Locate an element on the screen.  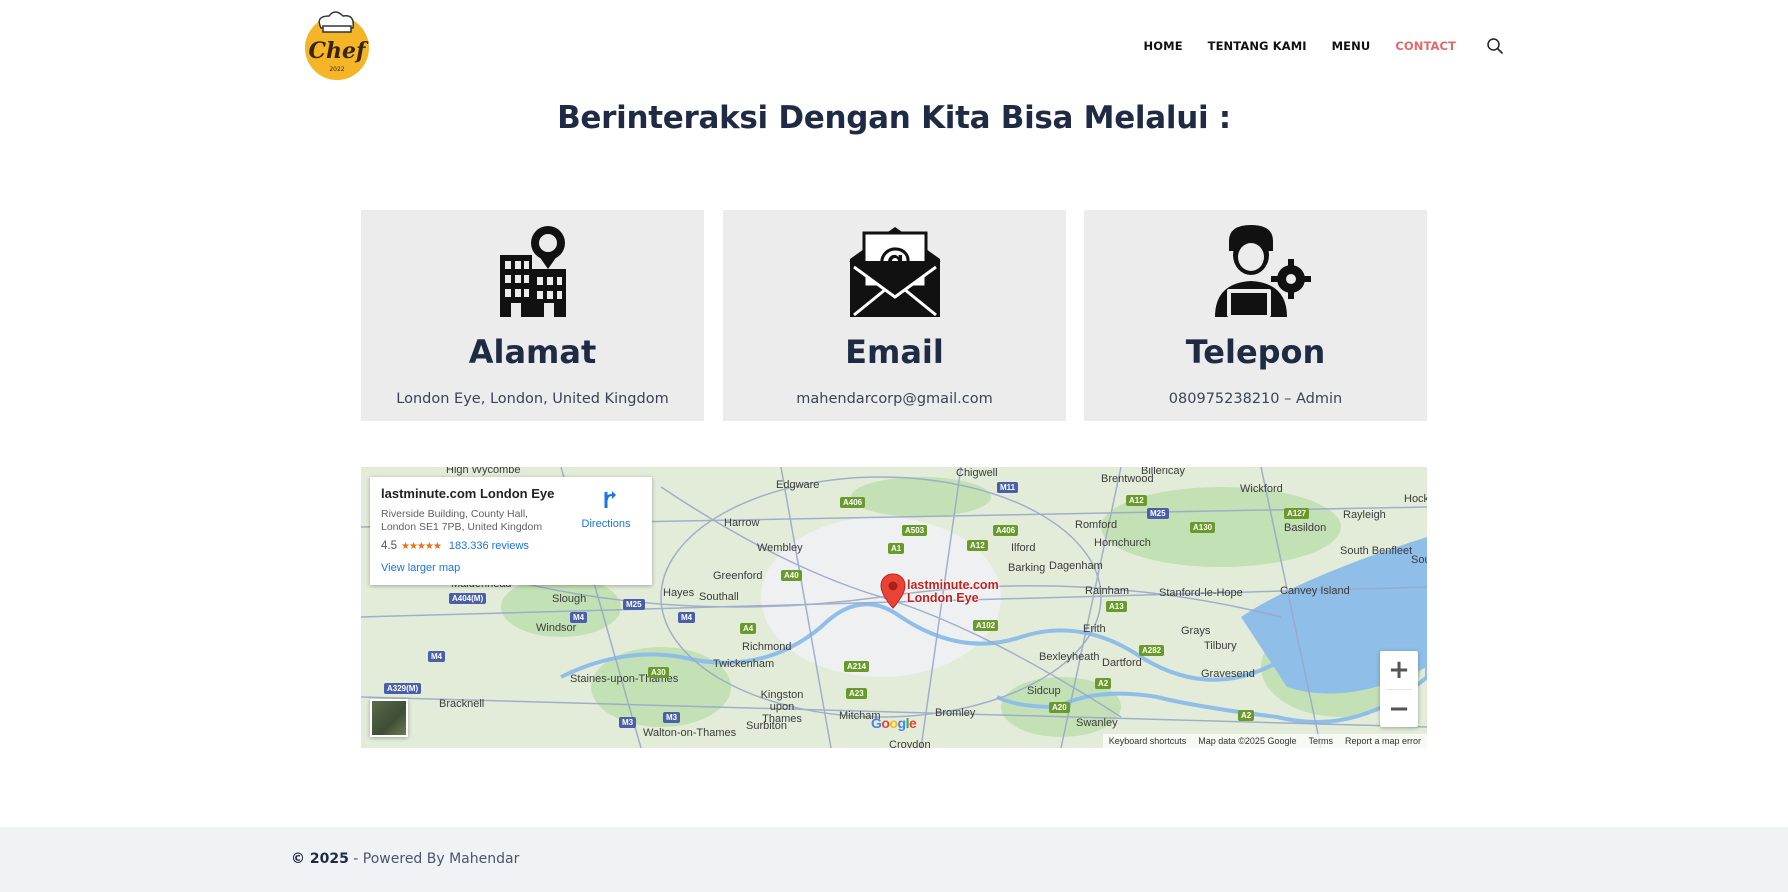
site-footer: © 2025 - Powered By Mahendar is located at coordinates (894, 859).